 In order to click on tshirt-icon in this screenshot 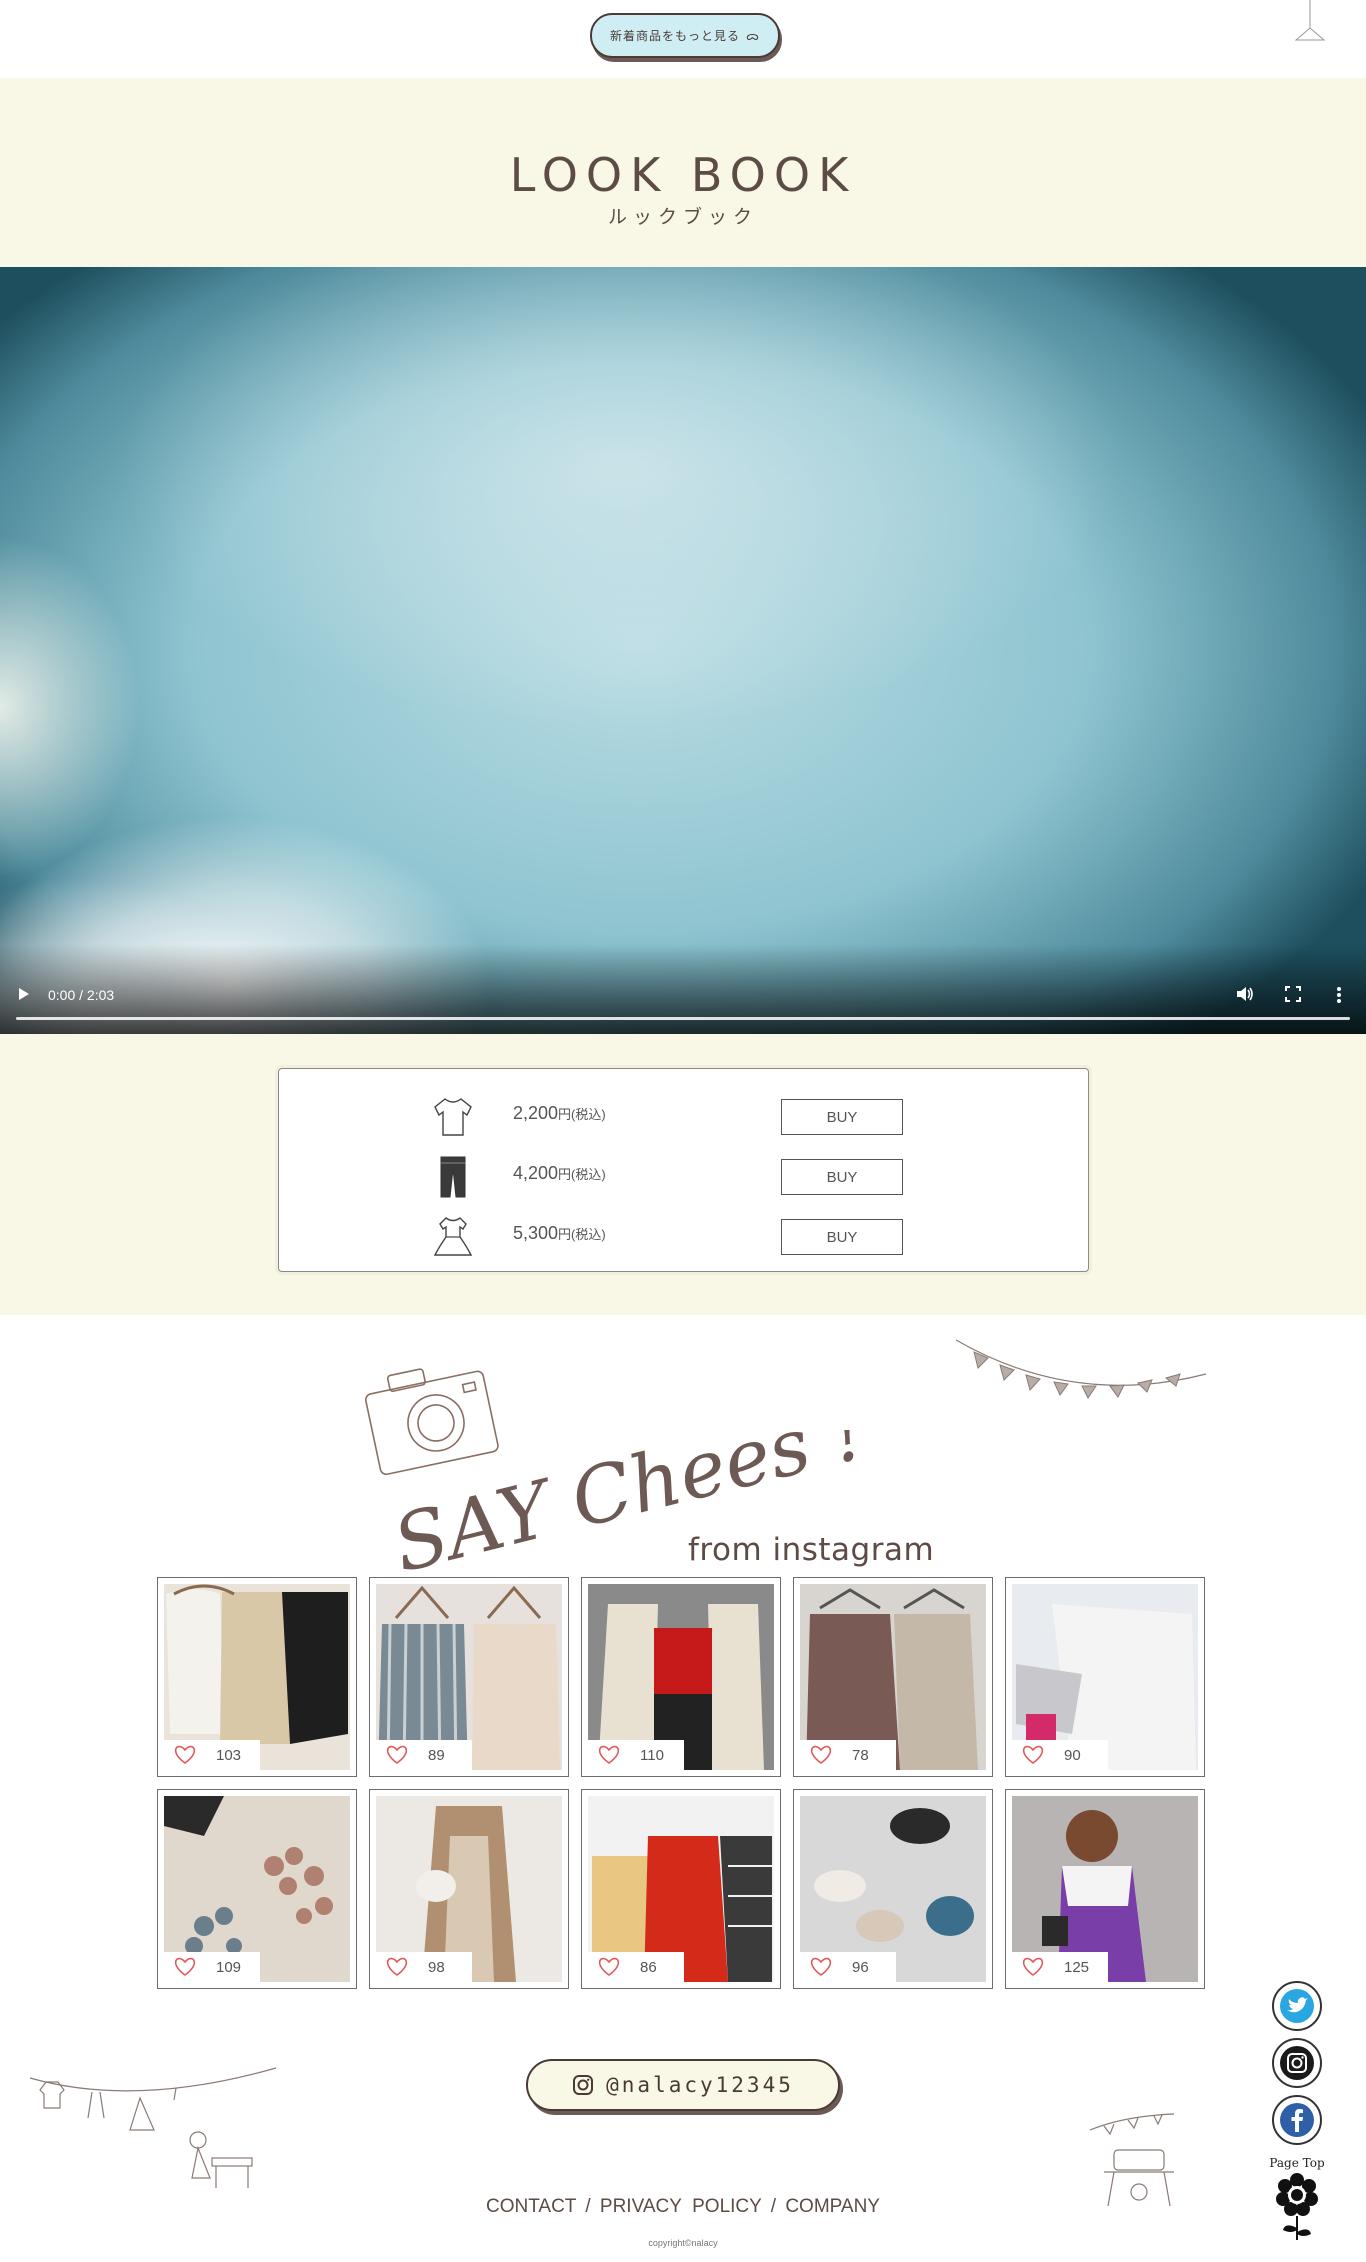, I will do `click(453, 1117)`.